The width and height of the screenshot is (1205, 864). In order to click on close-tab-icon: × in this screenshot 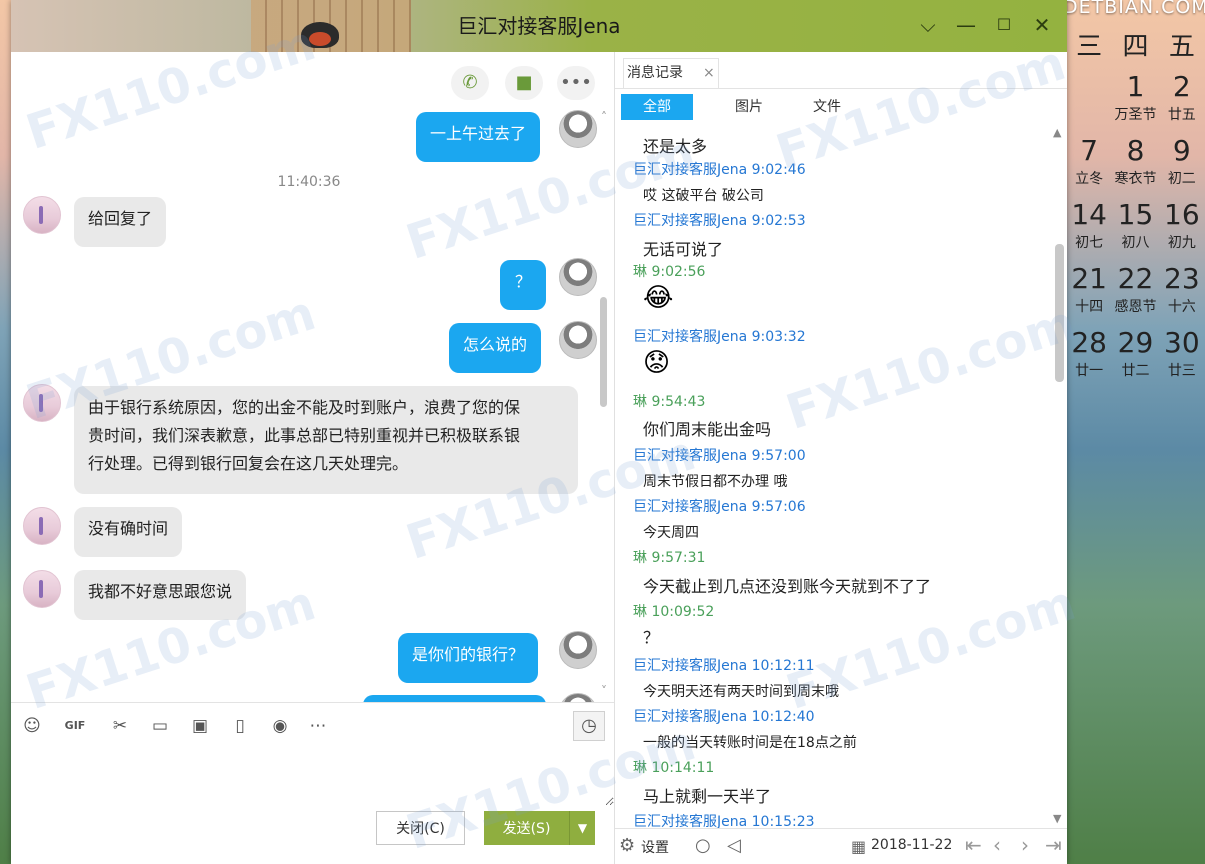, I will do `click(709, 73)`.